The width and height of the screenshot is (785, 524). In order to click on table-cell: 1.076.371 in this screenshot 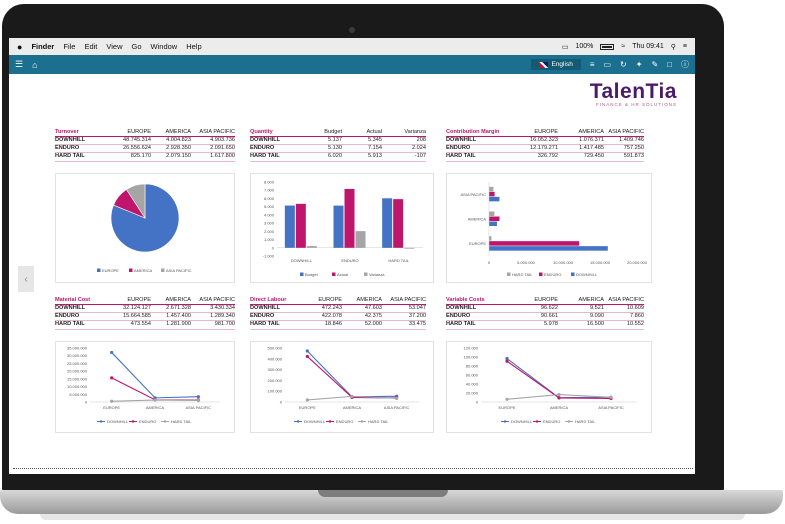, I will do `click(591, 140)`.